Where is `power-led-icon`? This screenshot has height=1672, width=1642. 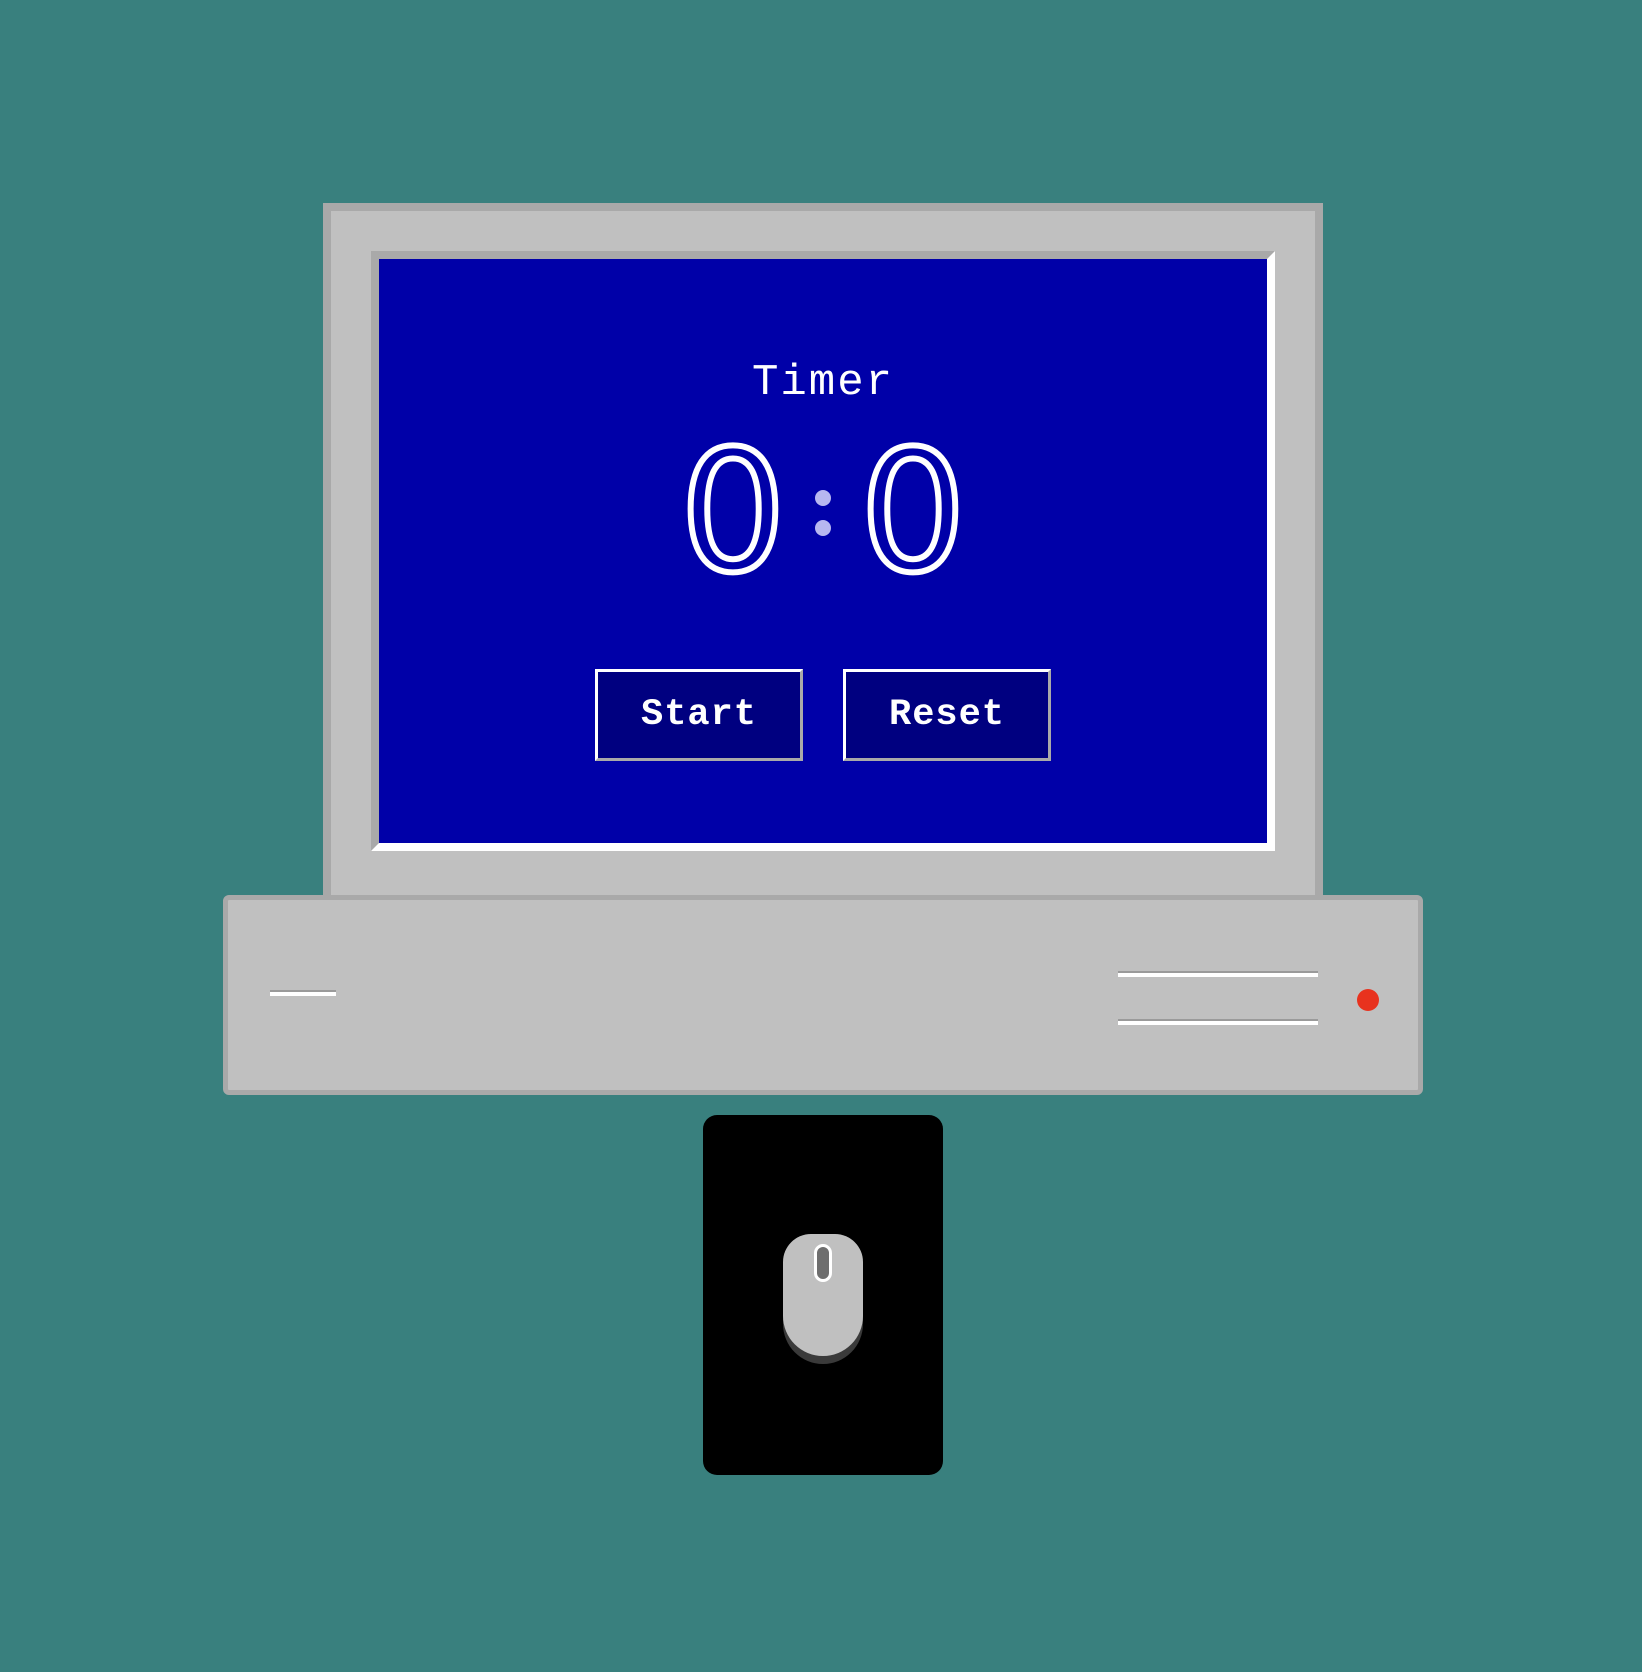
power-led-icon is located at coordinates (1368, 1000).